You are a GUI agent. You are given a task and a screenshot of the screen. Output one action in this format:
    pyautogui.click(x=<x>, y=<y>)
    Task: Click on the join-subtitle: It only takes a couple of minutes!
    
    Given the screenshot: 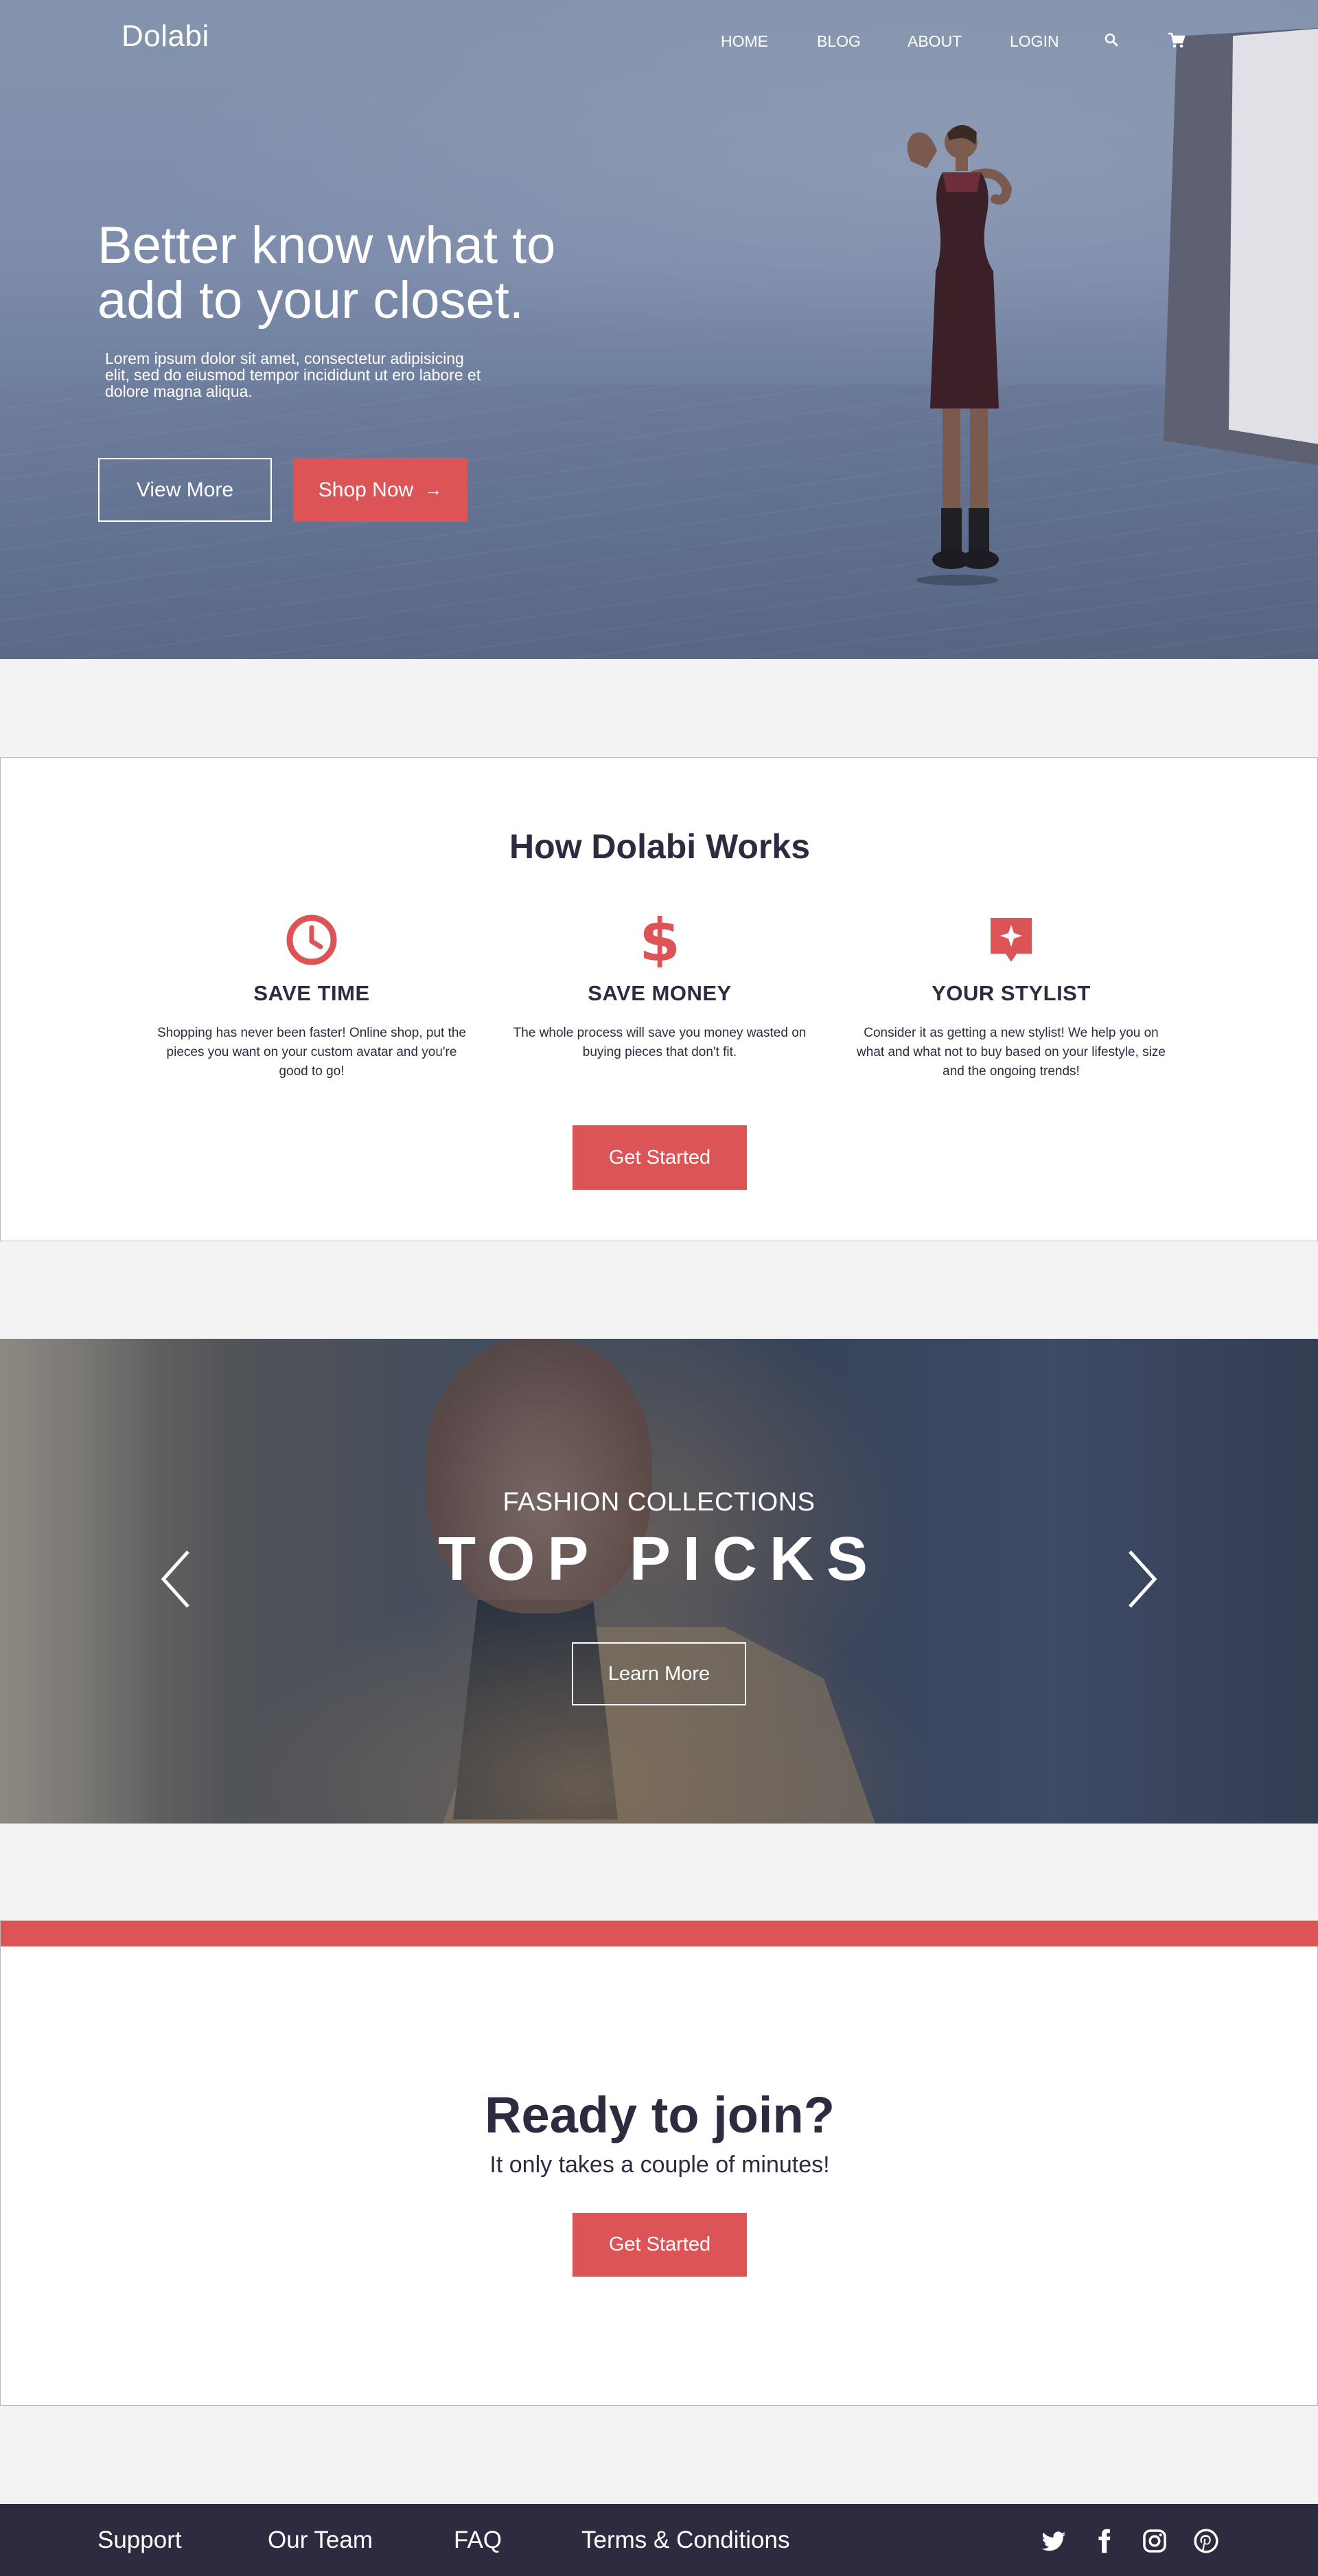 What is the action you would take?
    pyautogui.click(x=659, y=2165)
    